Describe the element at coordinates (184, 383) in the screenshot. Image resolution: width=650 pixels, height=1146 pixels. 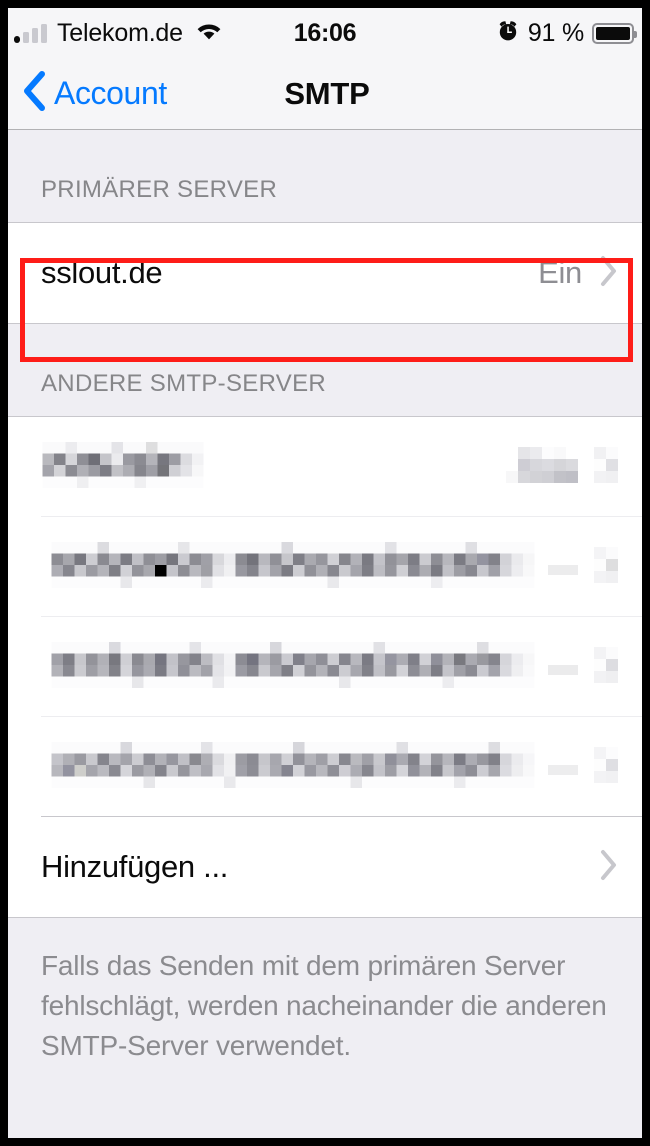
I see `section-header-other-label: ANDERE SMTP-SERVER` at that location.